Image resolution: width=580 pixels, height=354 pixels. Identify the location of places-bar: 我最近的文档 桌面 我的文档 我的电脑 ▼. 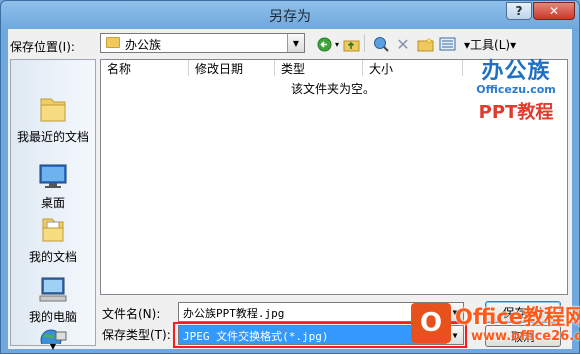
(53, 205).